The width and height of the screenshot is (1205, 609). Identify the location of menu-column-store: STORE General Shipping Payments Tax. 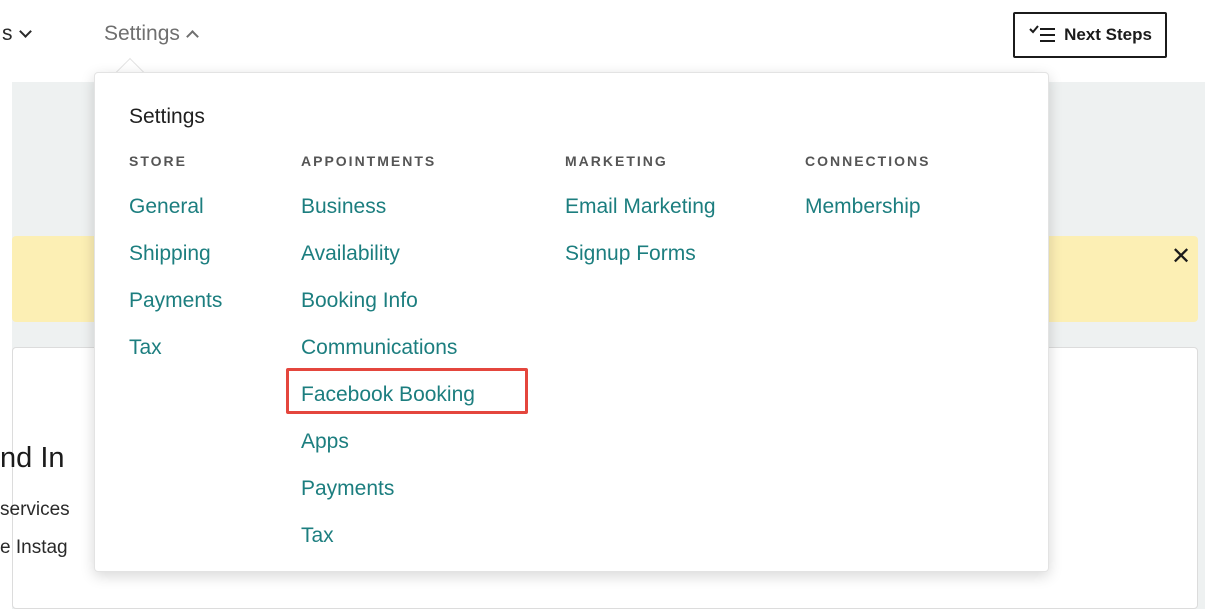
(175, 262).